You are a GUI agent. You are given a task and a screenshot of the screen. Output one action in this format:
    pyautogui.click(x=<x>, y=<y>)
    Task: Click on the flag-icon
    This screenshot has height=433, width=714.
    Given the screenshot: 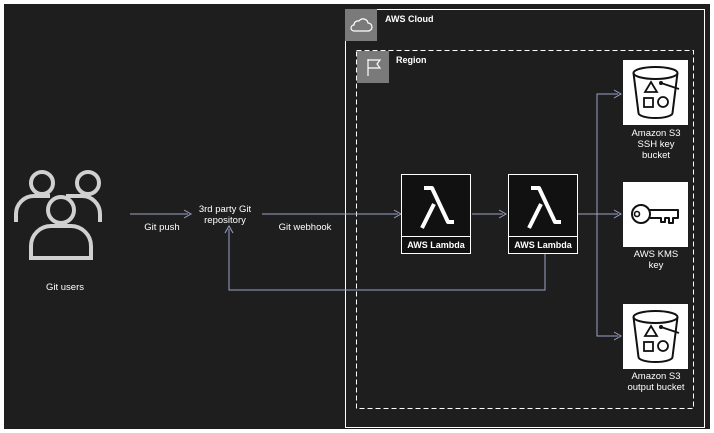 What is the action you would take?
    pyautogui.click(x=373, y=67)
    